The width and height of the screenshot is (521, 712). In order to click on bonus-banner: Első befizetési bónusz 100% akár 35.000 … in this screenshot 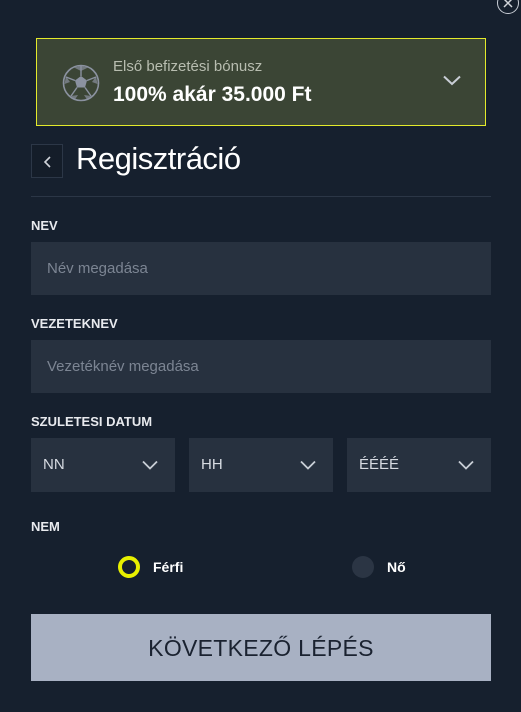, I will do `click(261, 82)`.